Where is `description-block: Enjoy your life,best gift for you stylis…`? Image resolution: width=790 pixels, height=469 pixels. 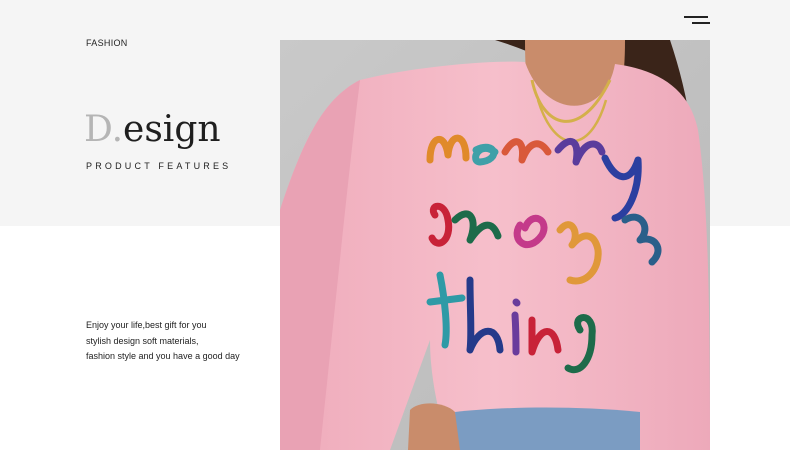
description-block: Enjoy your life,best gift for you stylis… is located at coordinates (181, 341).